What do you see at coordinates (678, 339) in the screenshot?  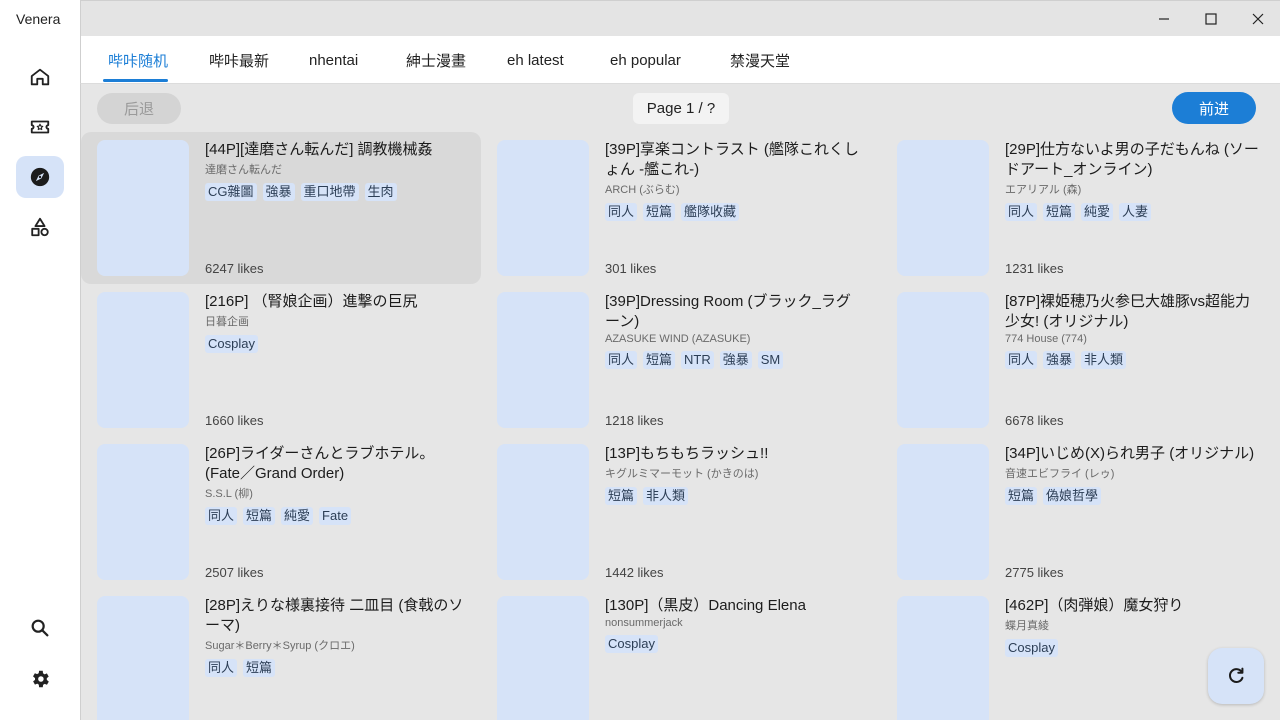 I see `comic-author: AZASUKE WIND (AZASUKE)` at bounding box center [678, 339].